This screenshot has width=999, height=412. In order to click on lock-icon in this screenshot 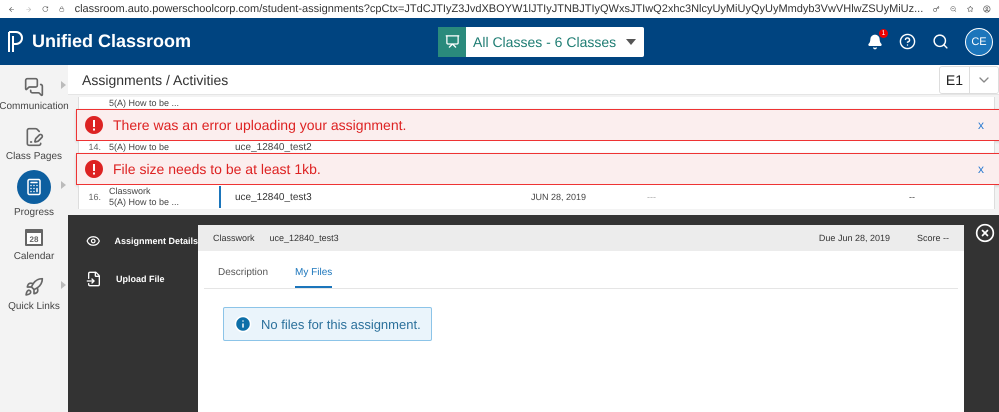, I will do `click(62, 9)`.